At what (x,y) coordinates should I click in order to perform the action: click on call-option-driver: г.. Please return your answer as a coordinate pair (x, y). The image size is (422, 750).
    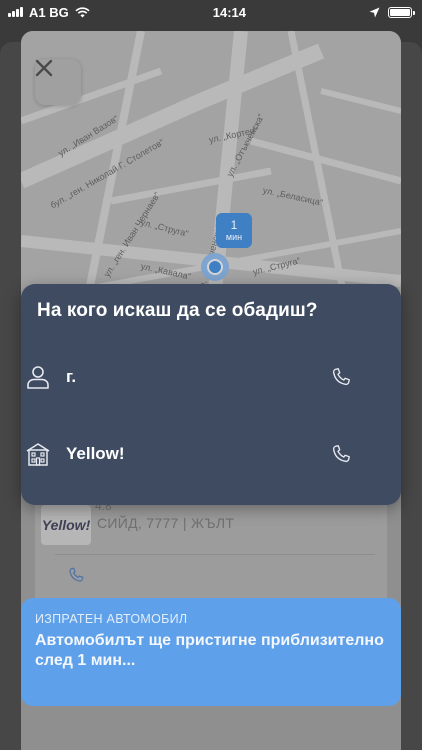
    Looking at the image, I should click on (190, 377).